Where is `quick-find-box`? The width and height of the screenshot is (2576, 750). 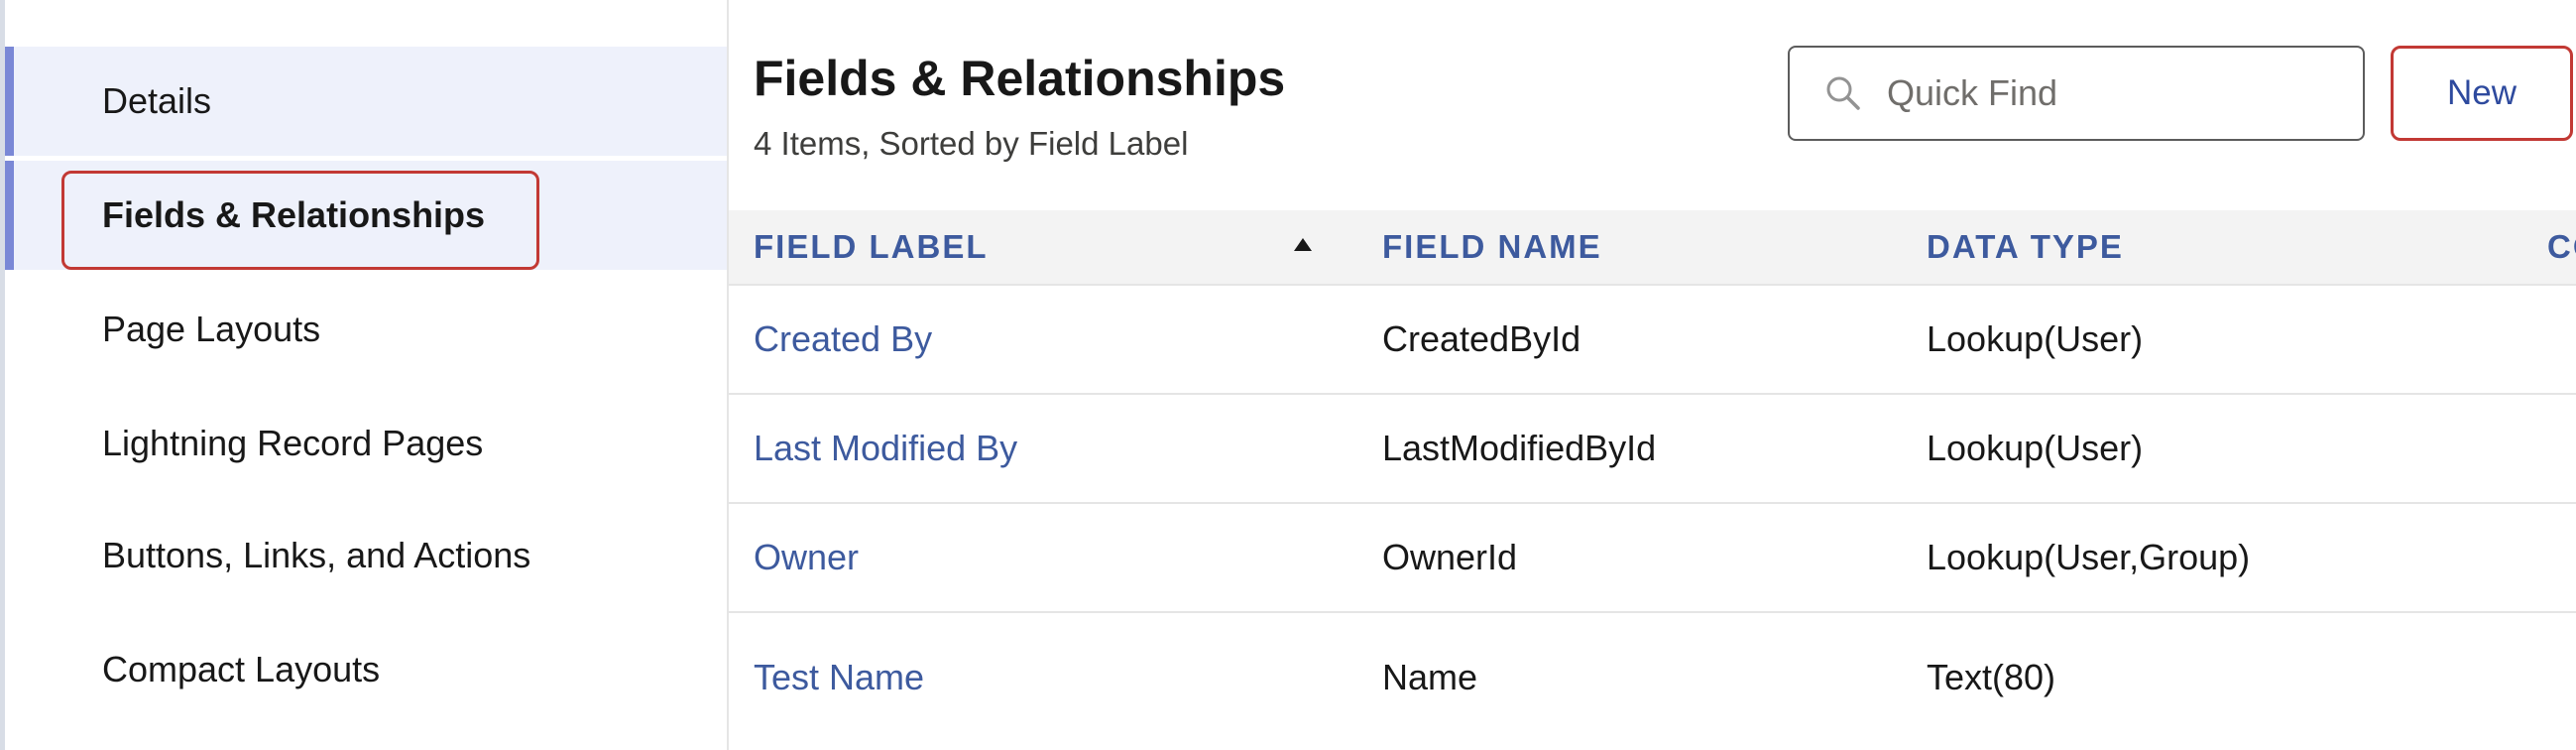
quick-find-box is located at coordinates (2076, 94).